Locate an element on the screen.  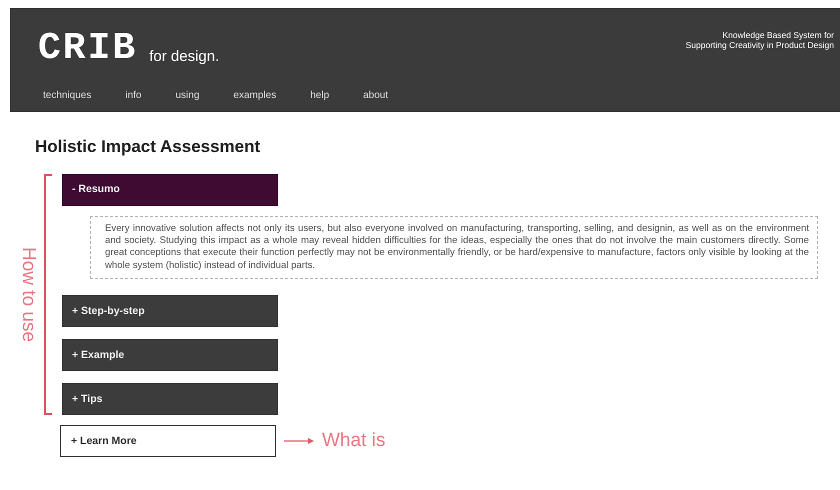
nav-link: help is located at coordinates (320, 95).